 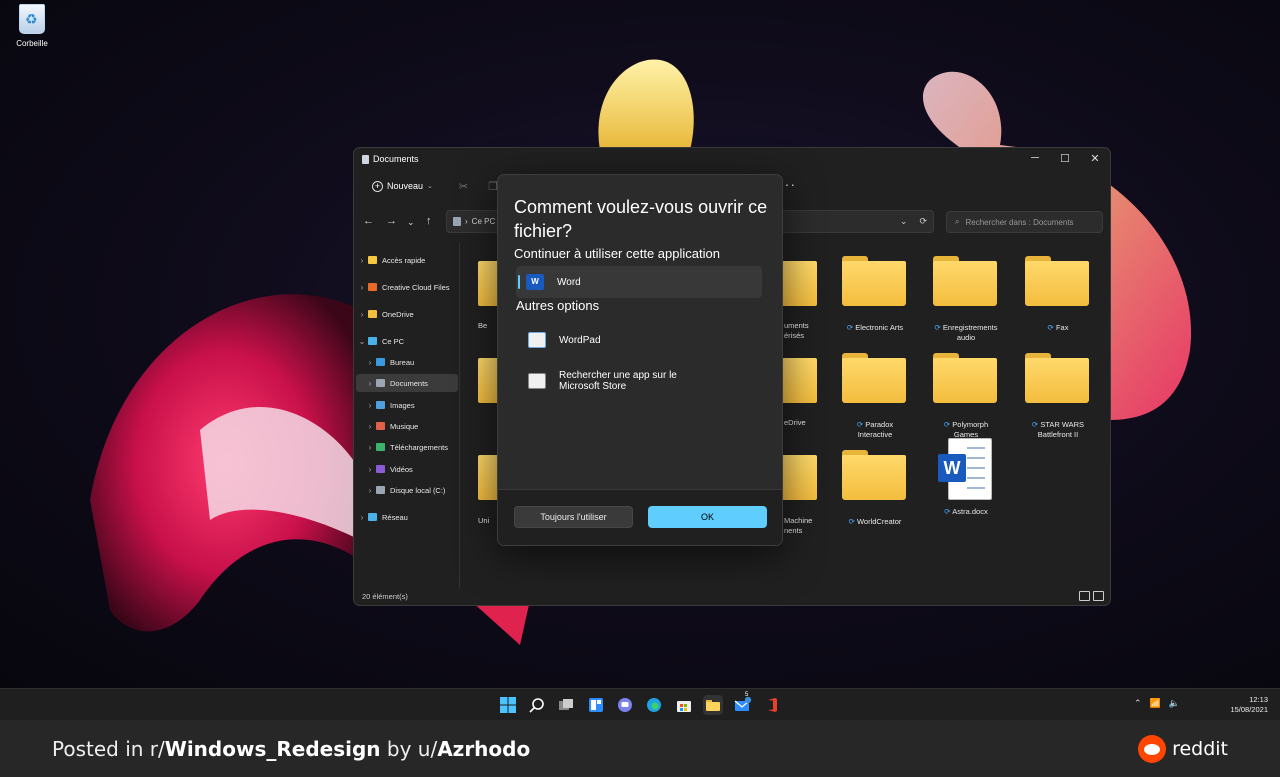 What do you see at coordinates (654, 705) in the screenshot?
I see `edge-button` at bounding box center [654, 705].